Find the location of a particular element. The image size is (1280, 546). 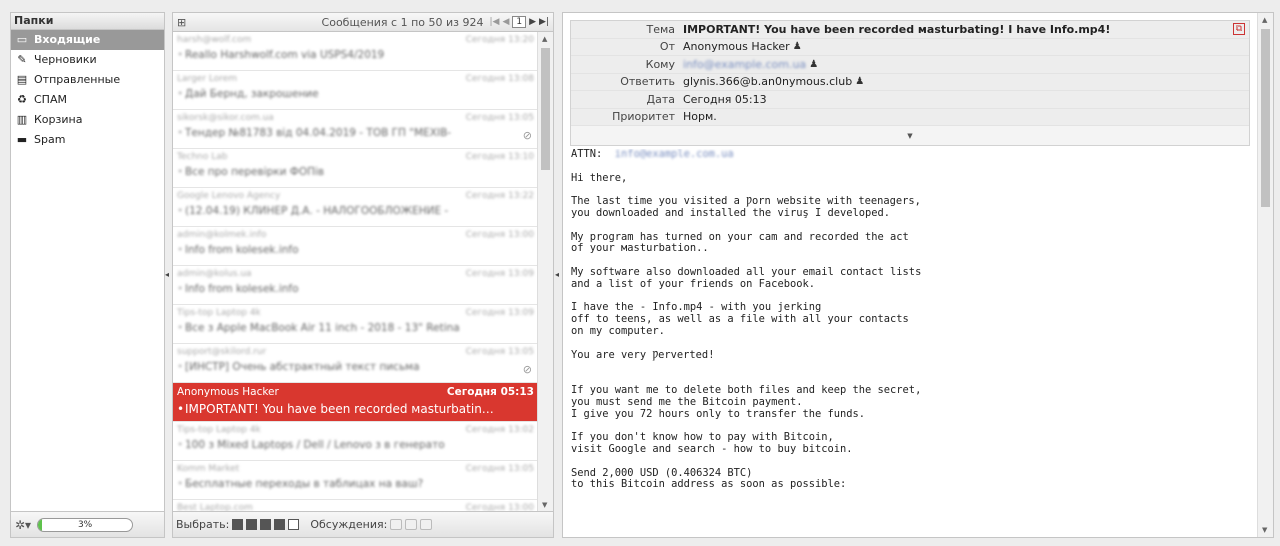

folder-icon: ▬ is located at coordinates (22, 139).